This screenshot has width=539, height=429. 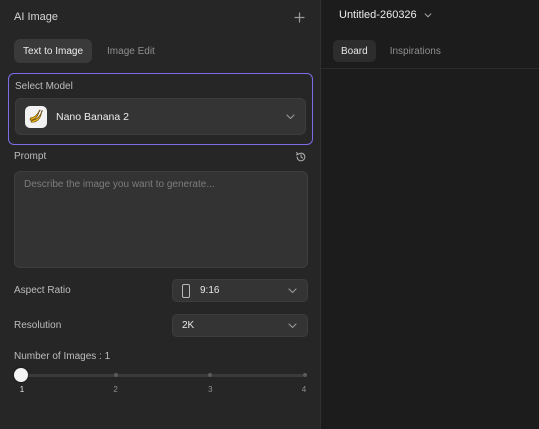 I want to click on number-of-images-label: Number of Images : 1, so click(x=62, y=356).